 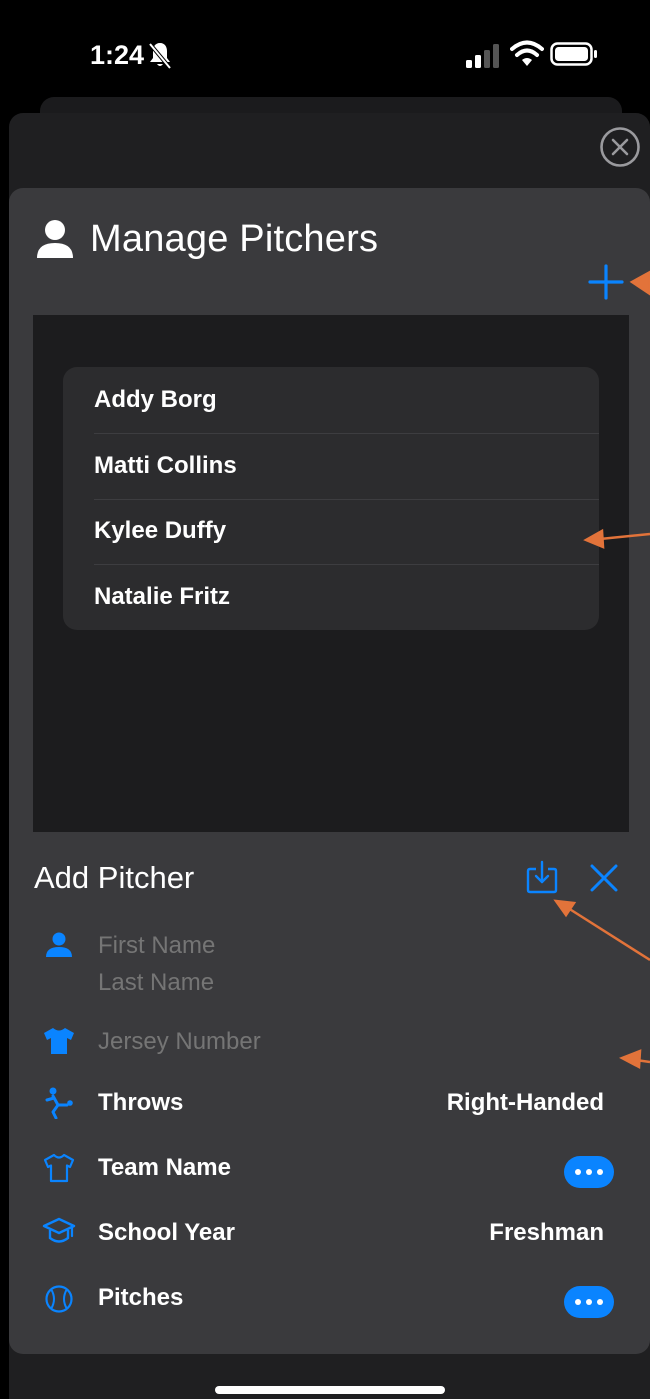 I want to click on jersey-number-field, so click(x=248, y=1042).